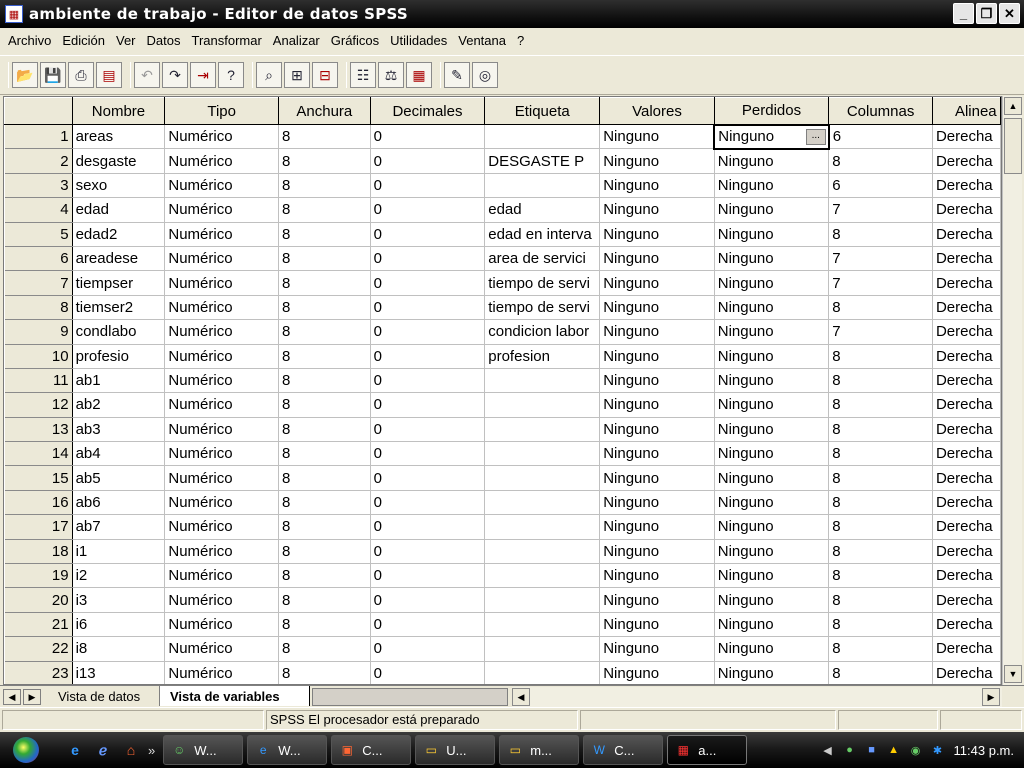 This screenshot has height=768, width=1024. I want to click on horizontal-scrollbar: ◀ ▶, so click(757, 697).